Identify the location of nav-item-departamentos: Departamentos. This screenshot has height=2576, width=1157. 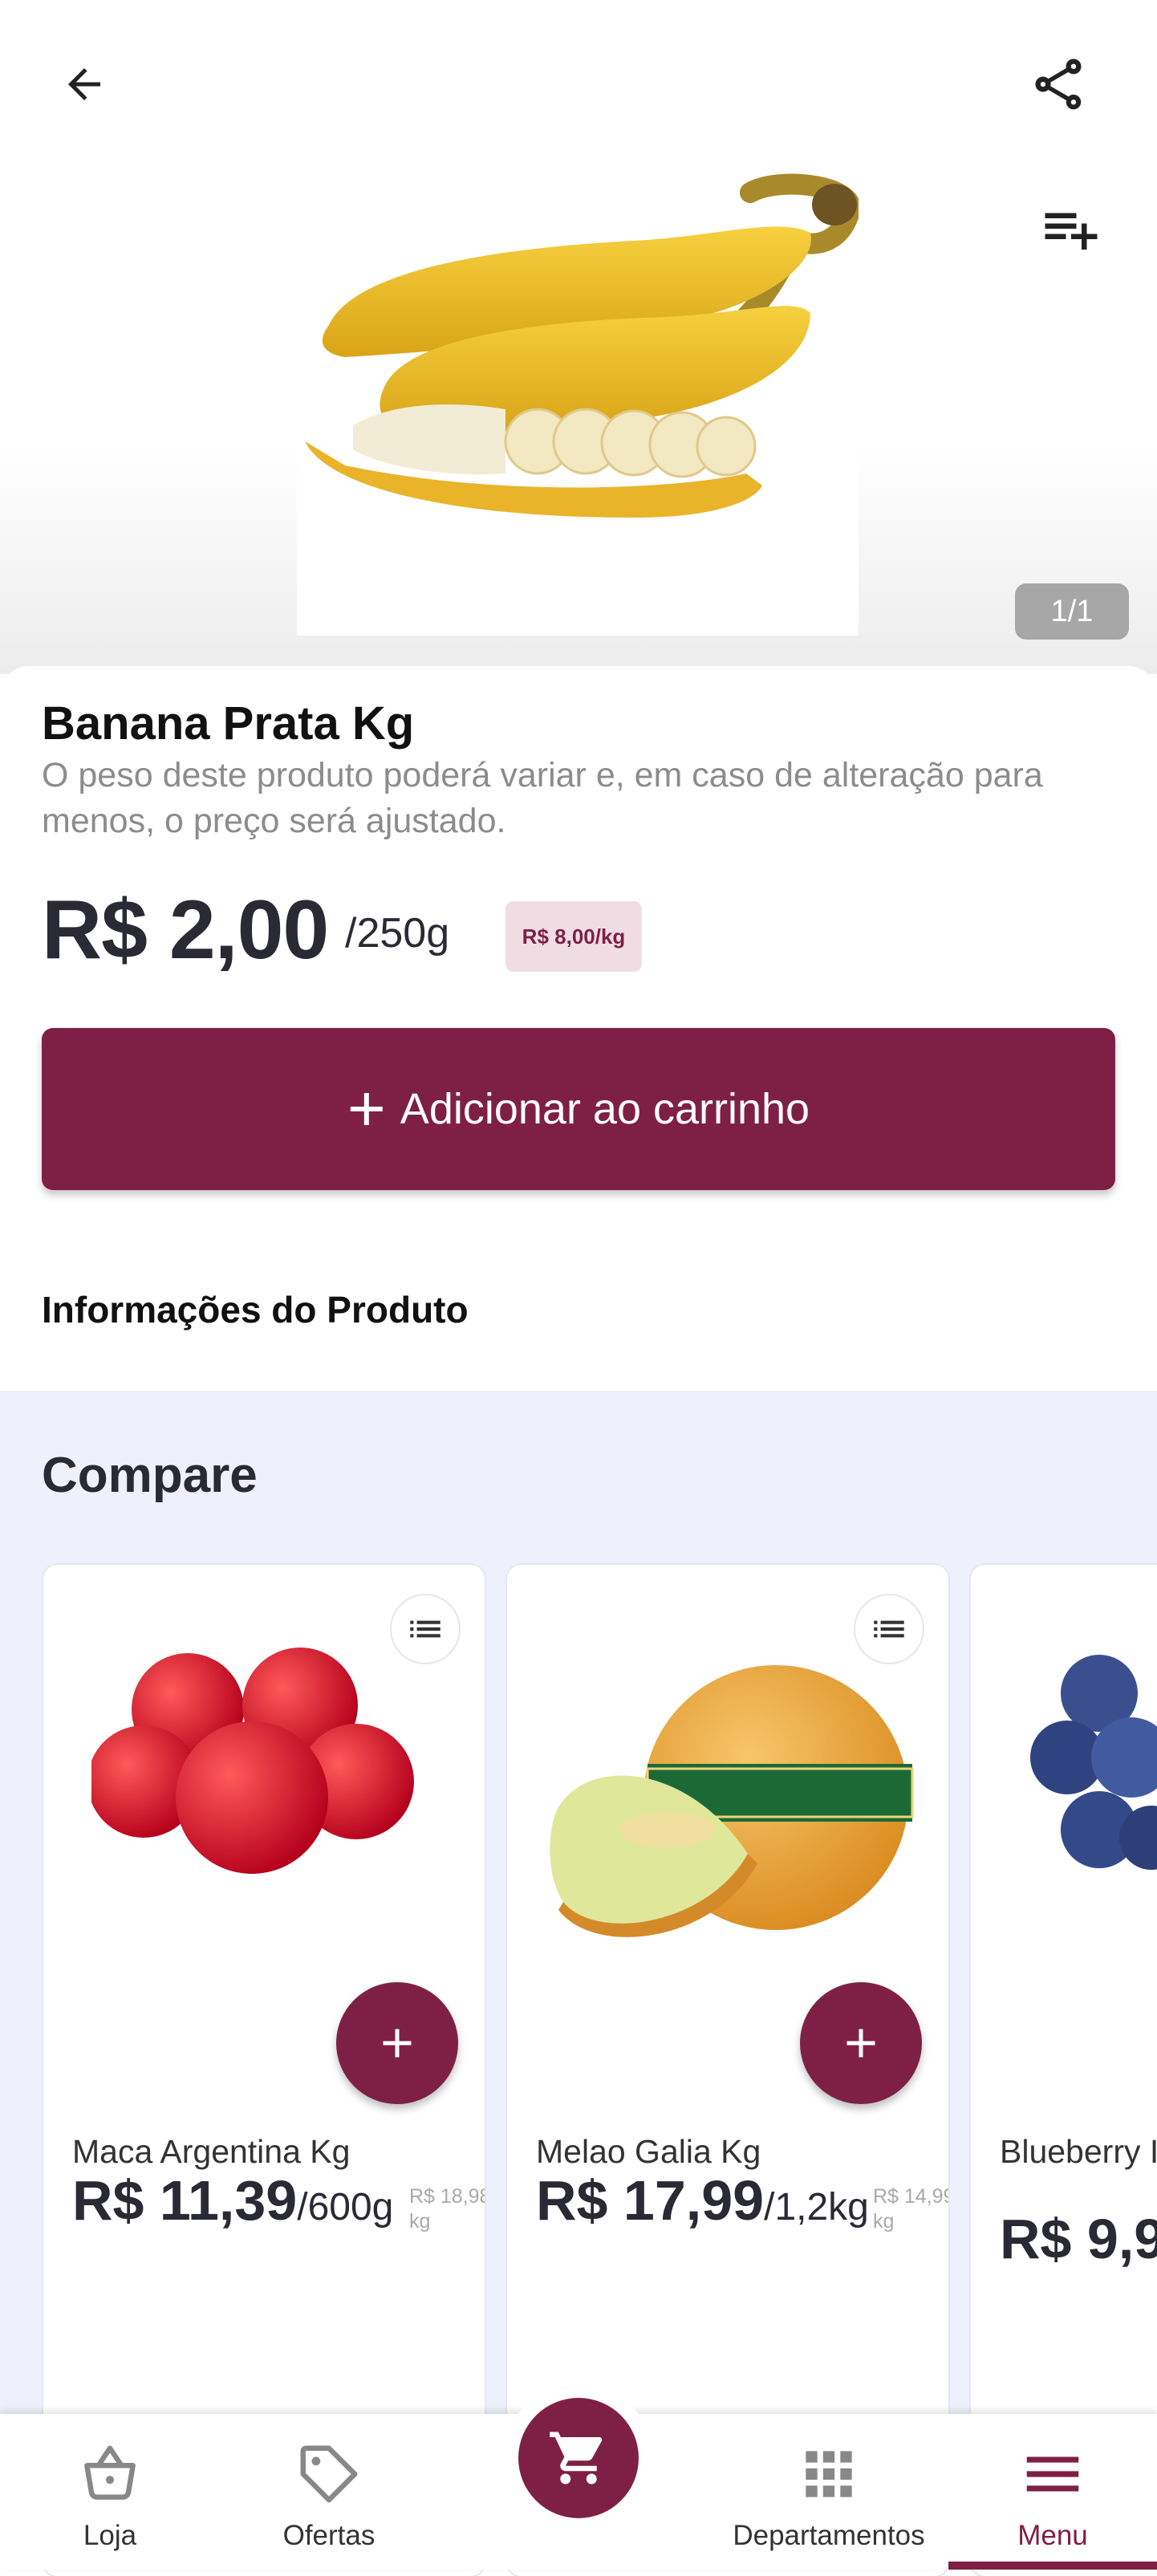
(829, 2496).